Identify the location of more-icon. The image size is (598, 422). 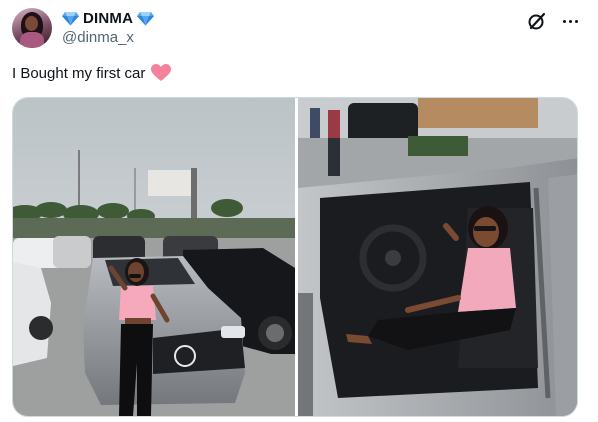
(570, 21).